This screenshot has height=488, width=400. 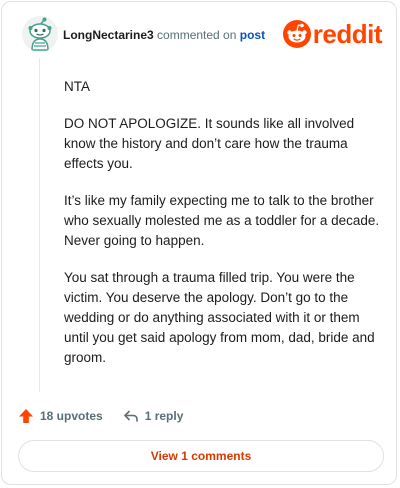 What do you see at coordinates (201, 456) in the screenshot?
I see `view-comments-button: View 1 comments` at bounding box center [201, 456].